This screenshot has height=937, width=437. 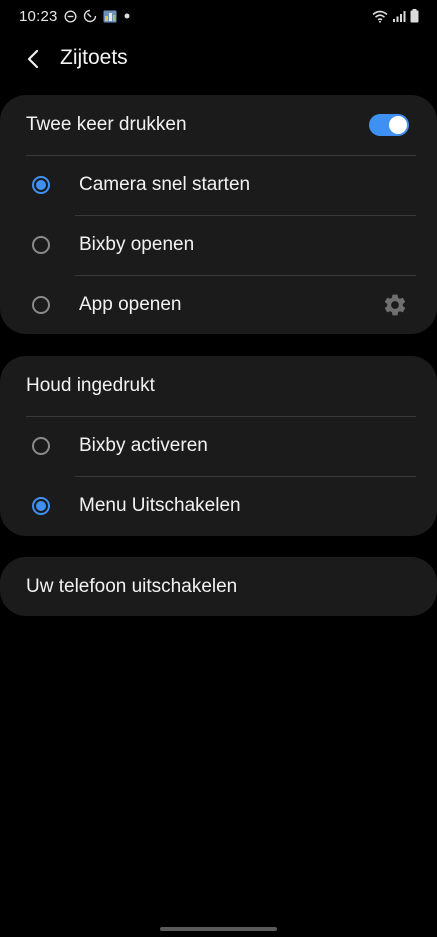 I want to click on status-time: 10:23, so click(x=38, y=16).